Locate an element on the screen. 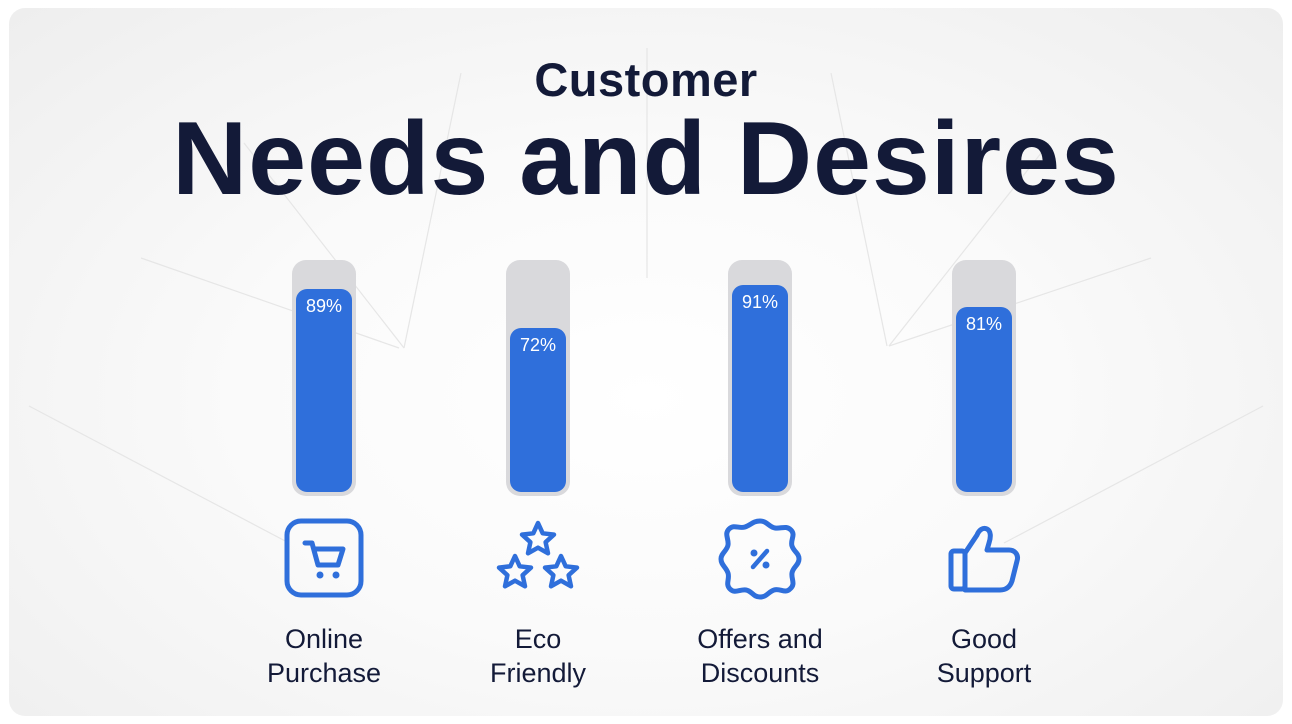 This screenshot has height=724, width=1292. category-label-line: Online is located at coordinates (324, 639).